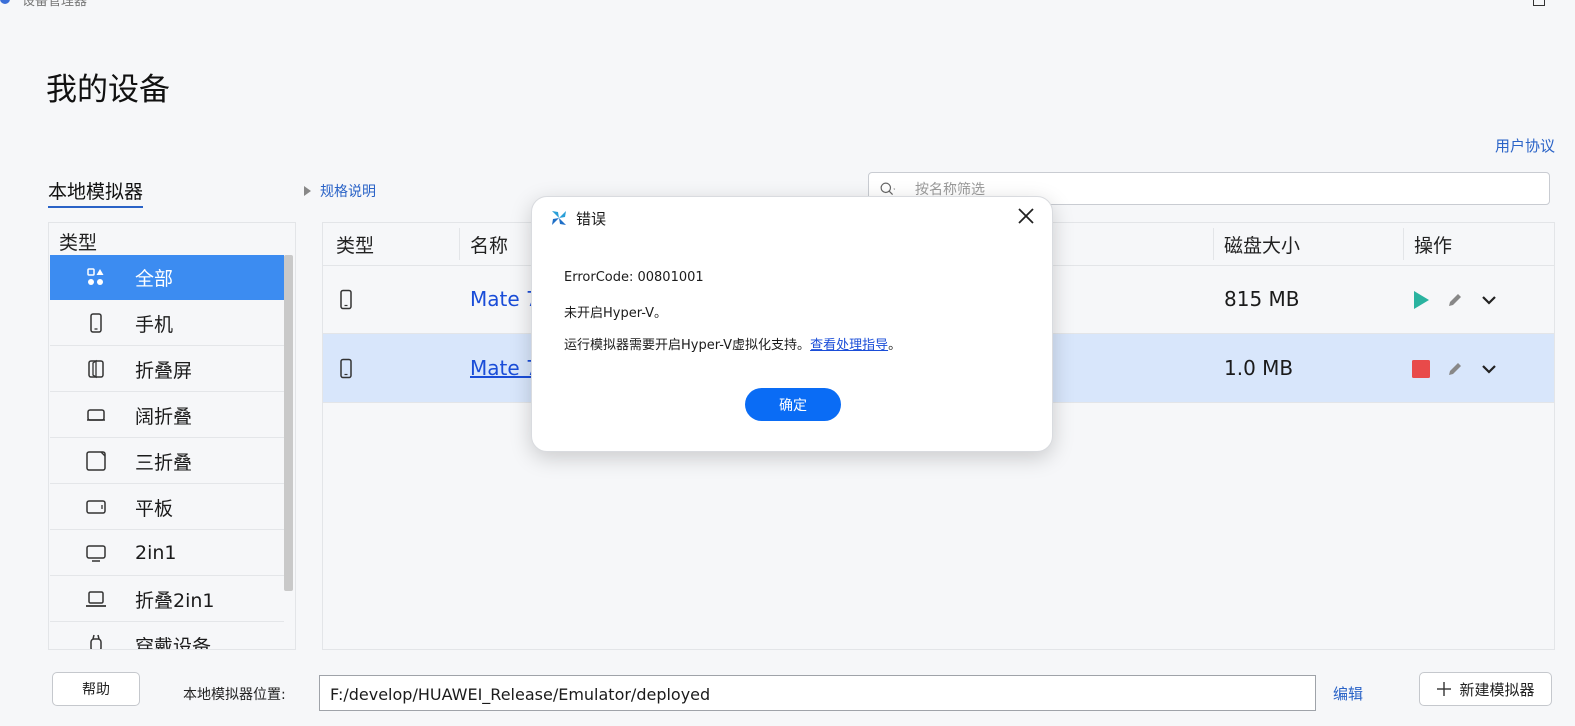 The width and height of the screenshot is (1575, 726). What do you see at coordinates (634, 277) in the screenshot?
I see `error-code: ErrorCode: 00801001` at bounding box center [634, 277].